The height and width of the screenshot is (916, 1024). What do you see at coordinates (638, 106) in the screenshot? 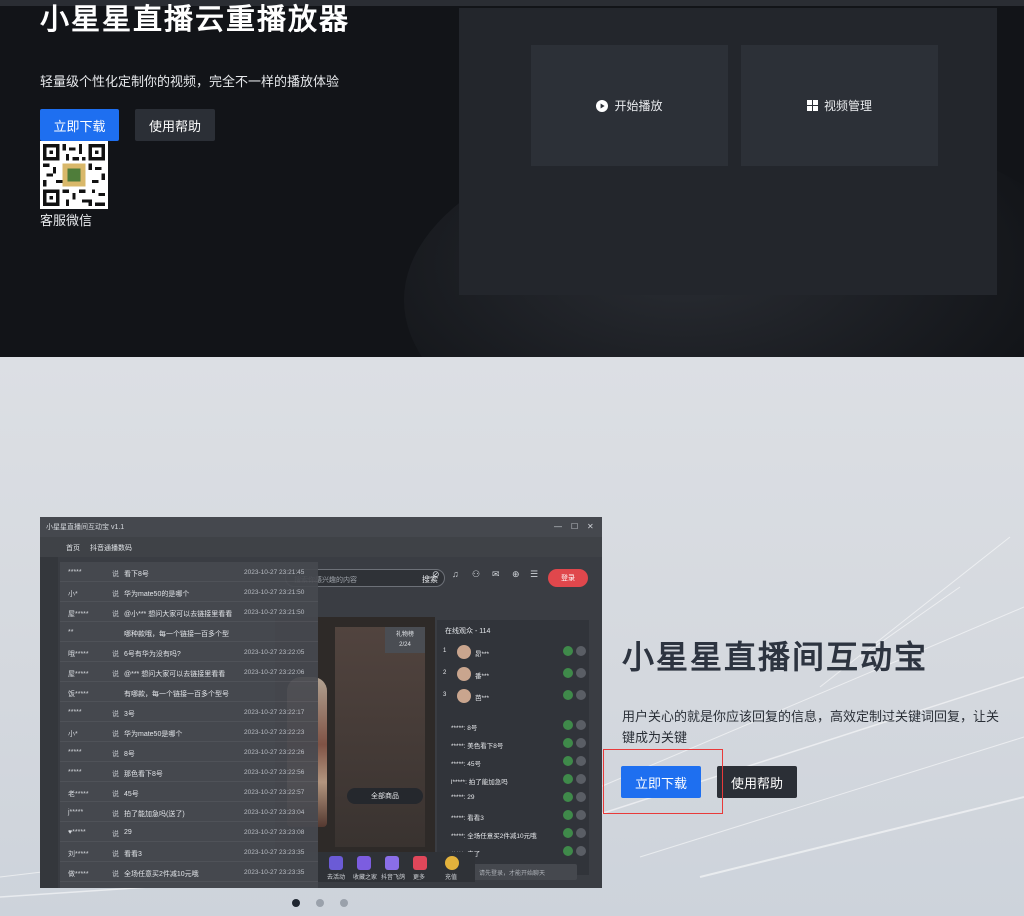
I see `start-play-label: 开始播放` at bounding box center [638, 106].